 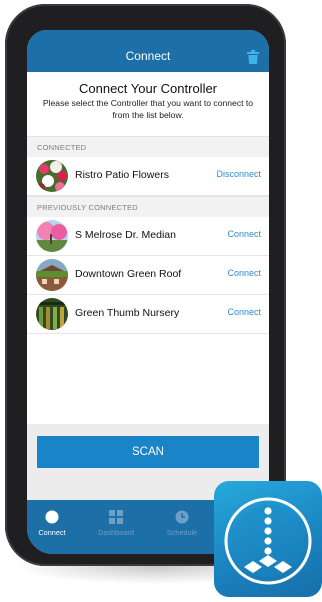 What do you see at coordinates (148, 207) in the screenshot?
I see `section-header-previously-connected: PREVIOUSLY CONNECTED` at bounding box center [148, 207].